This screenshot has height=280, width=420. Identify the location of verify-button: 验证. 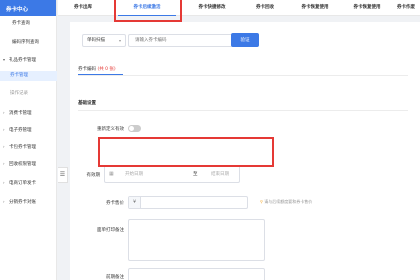
(245, 40).